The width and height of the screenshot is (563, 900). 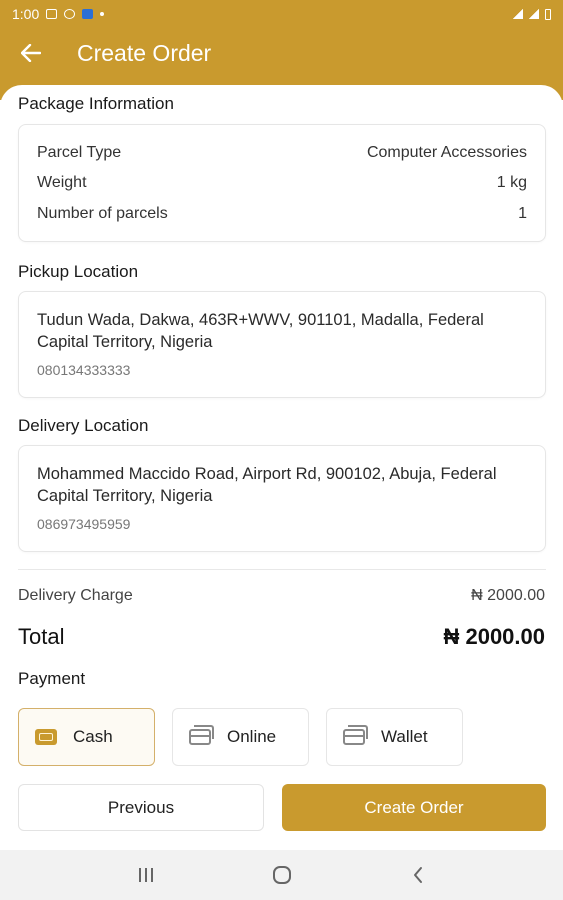 What do you see at coordinates (534, 14) in the screenshot?
I see `signal-icon` at bounding box center [534, 14].